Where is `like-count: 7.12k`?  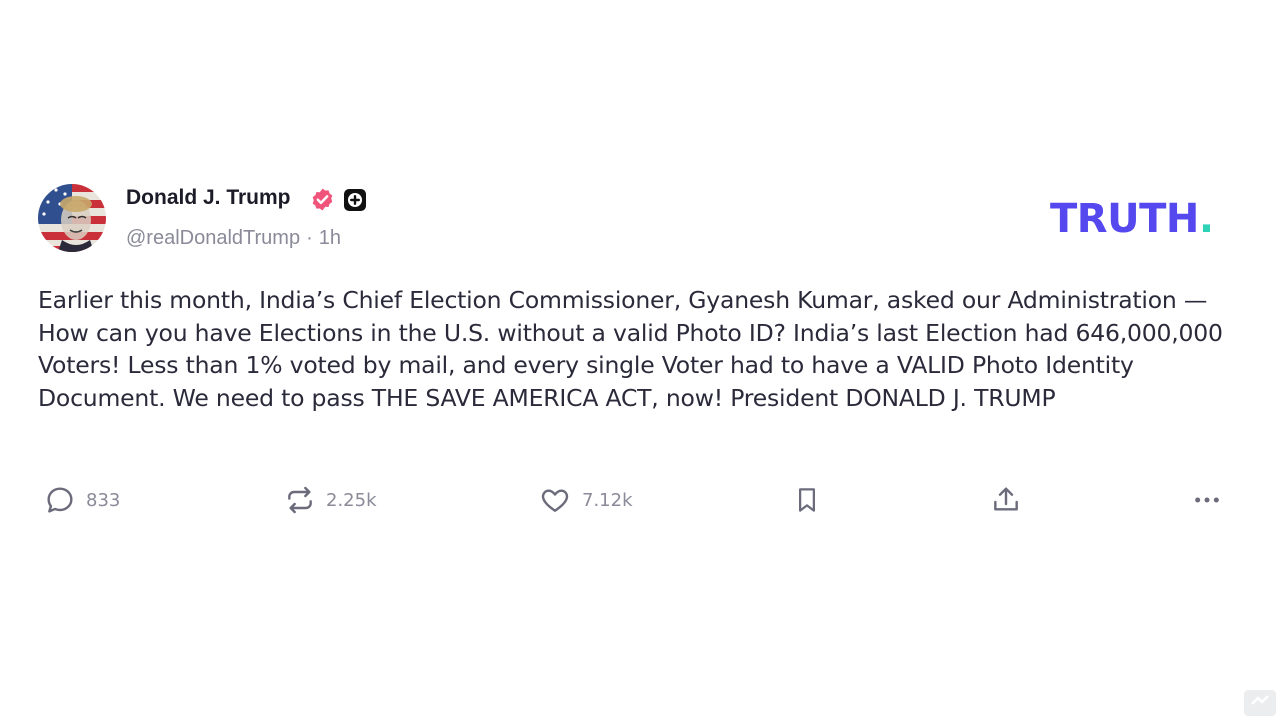
like-count: 7.12k is located at coordinates (607, 500).